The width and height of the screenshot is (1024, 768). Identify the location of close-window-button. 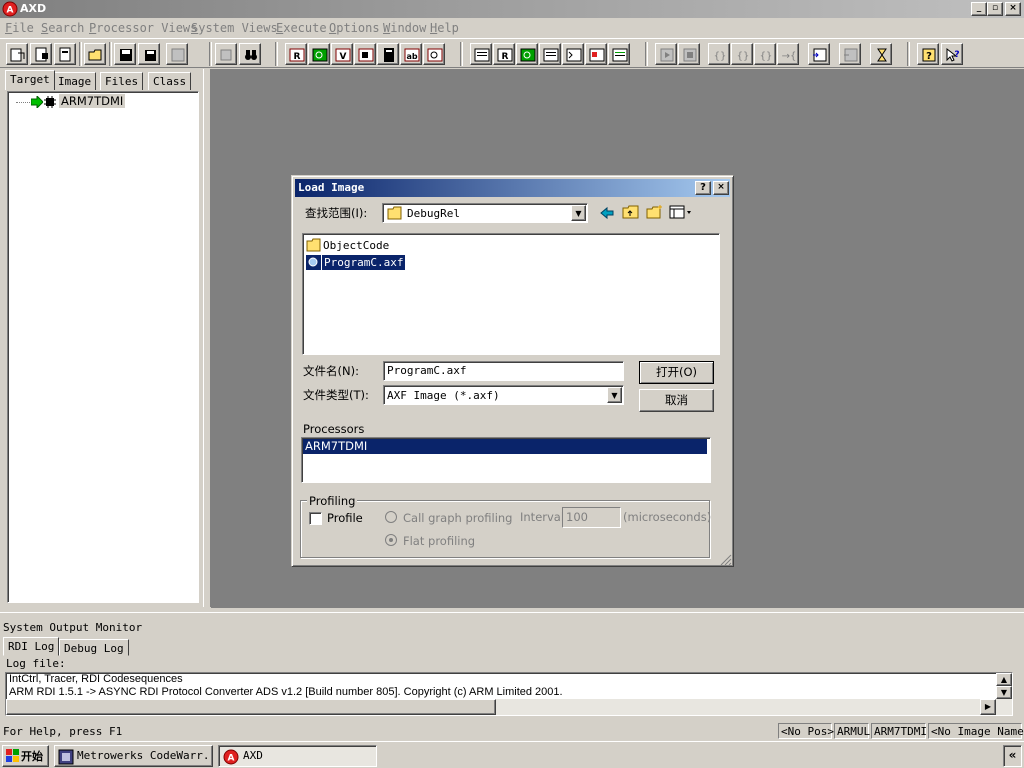
(177, 54).